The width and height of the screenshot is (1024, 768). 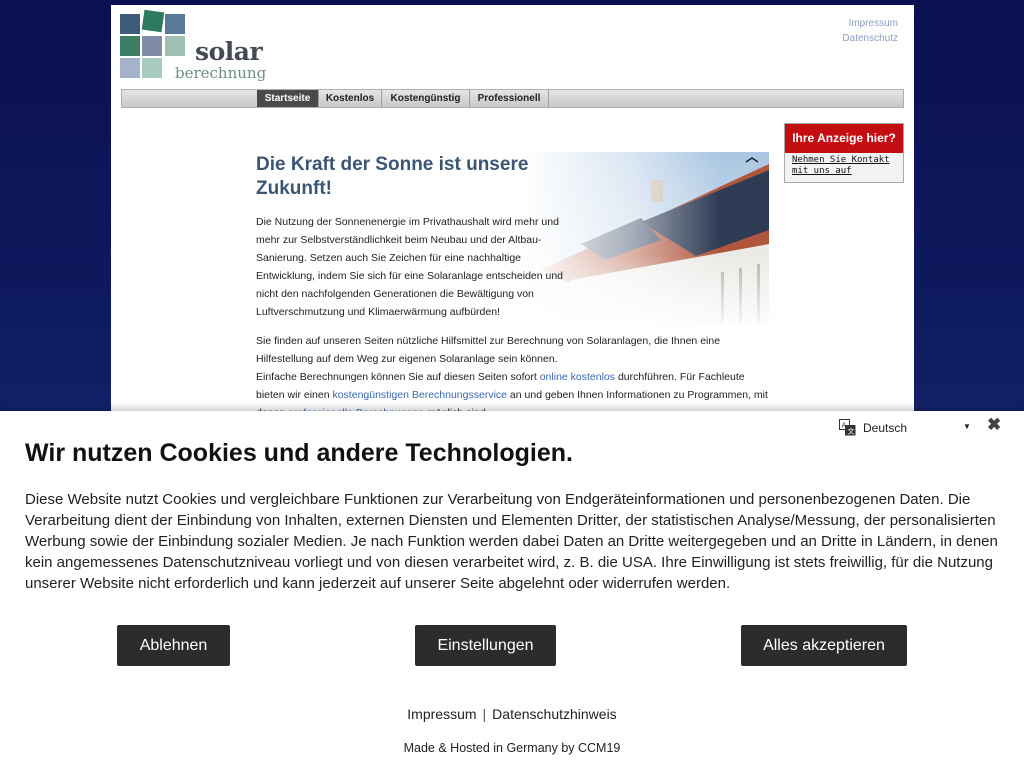 What do you see at coordinates (870, 23) in the screenshot?
I see `impressum-link: Impressum` at bounding box center [870, 23].